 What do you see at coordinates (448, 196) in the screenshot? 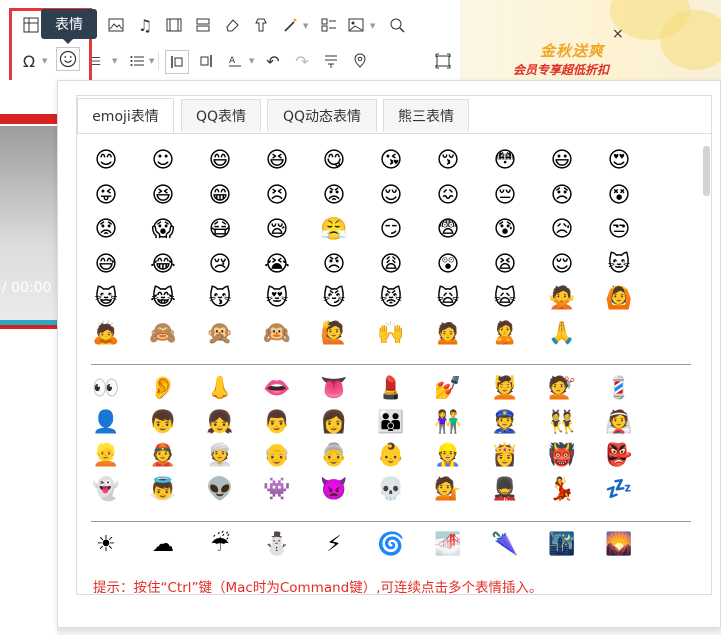
I see `emoji-item: 😖` at bounding box center [448, 196].